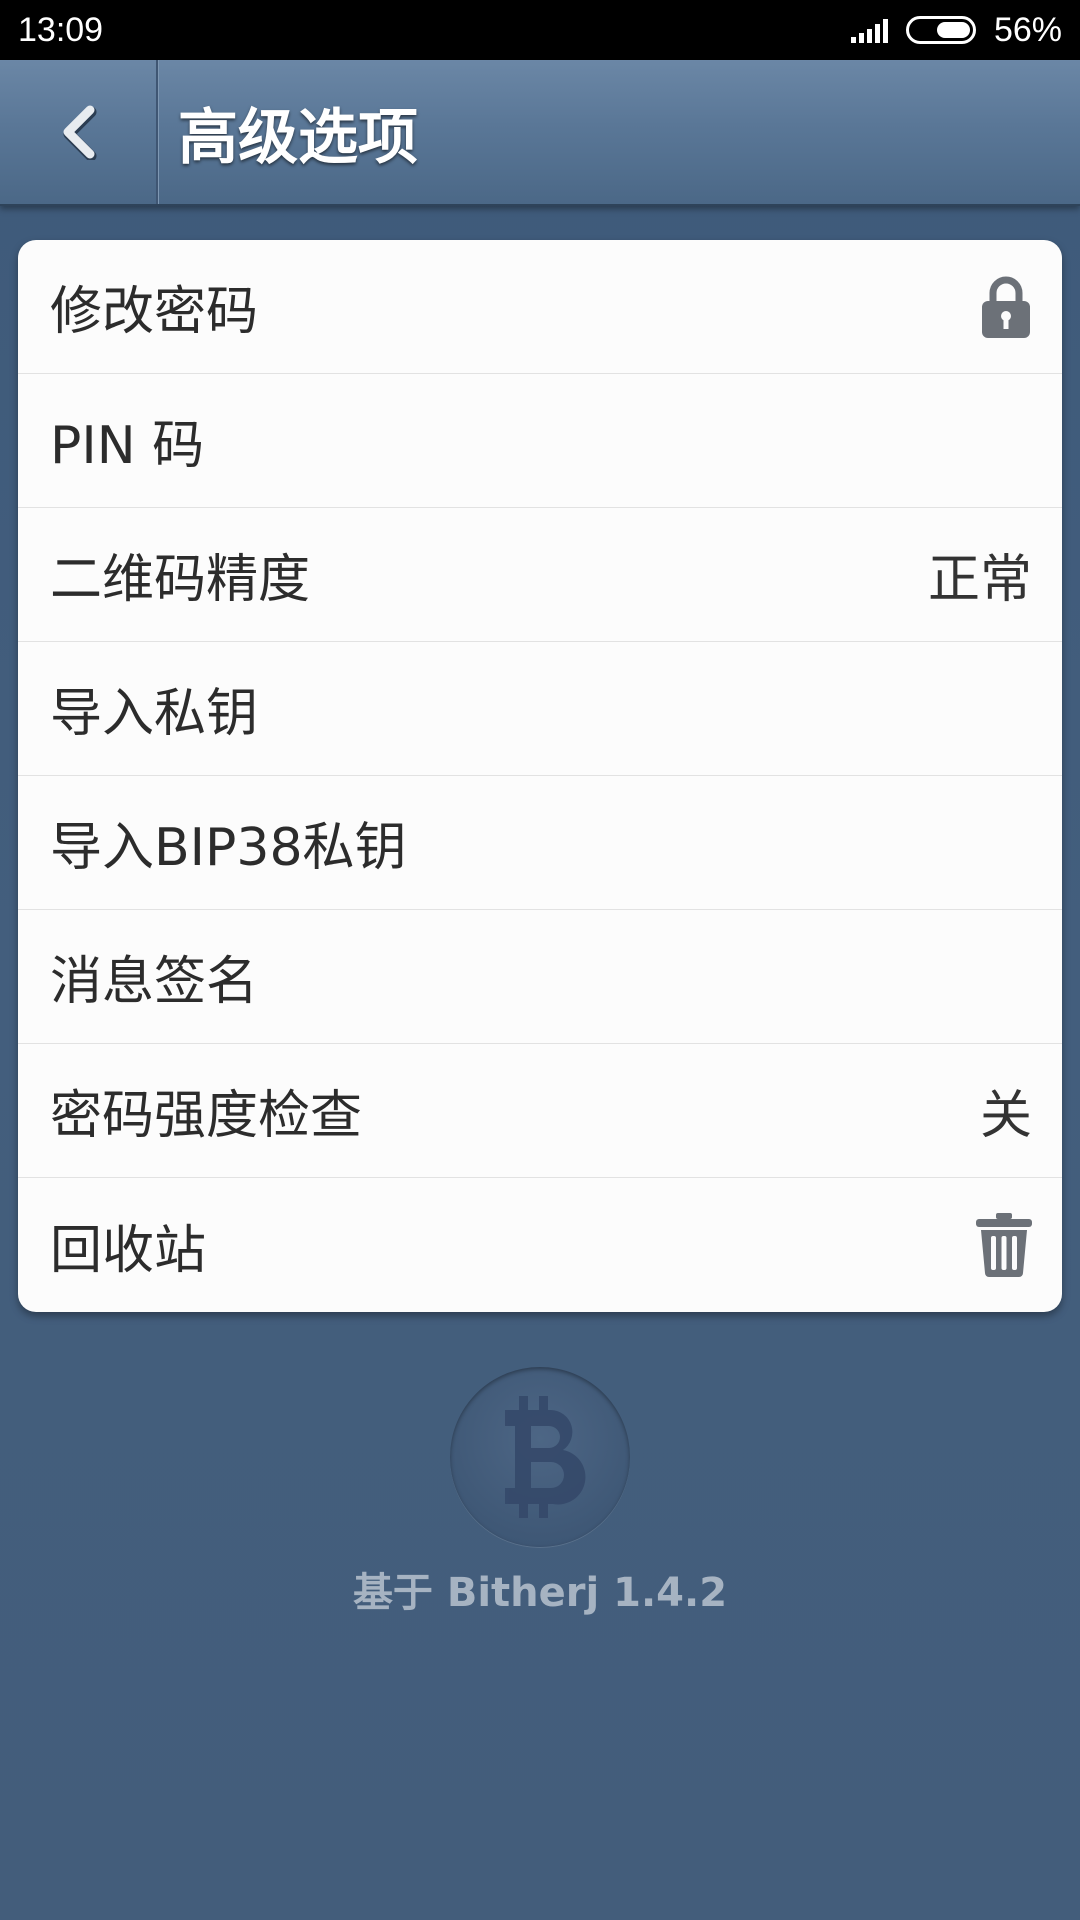 The width and height of the screenshot is (1080, 1920). Describe the element at coordinates (540, 30) in the screenshot. I see `status-bar: 13:09 56%` at that location.